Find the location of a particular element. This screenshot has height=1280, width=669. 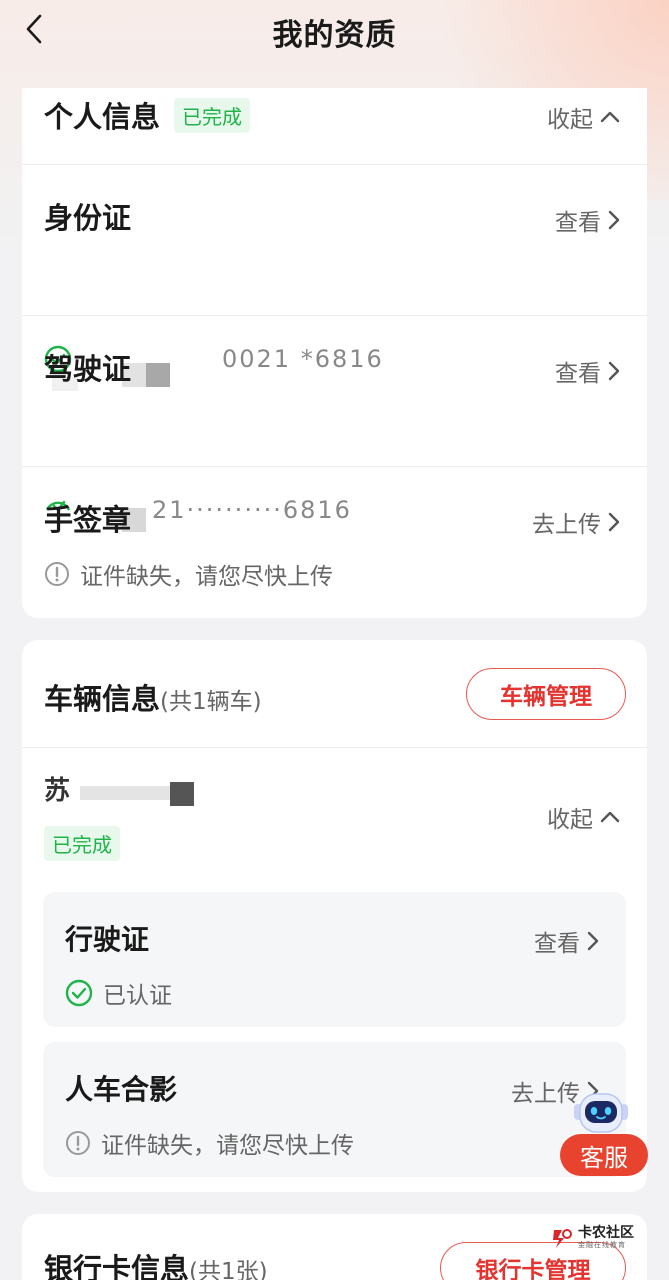

upload-label: 去上传 is located at coordinates (566, 525).